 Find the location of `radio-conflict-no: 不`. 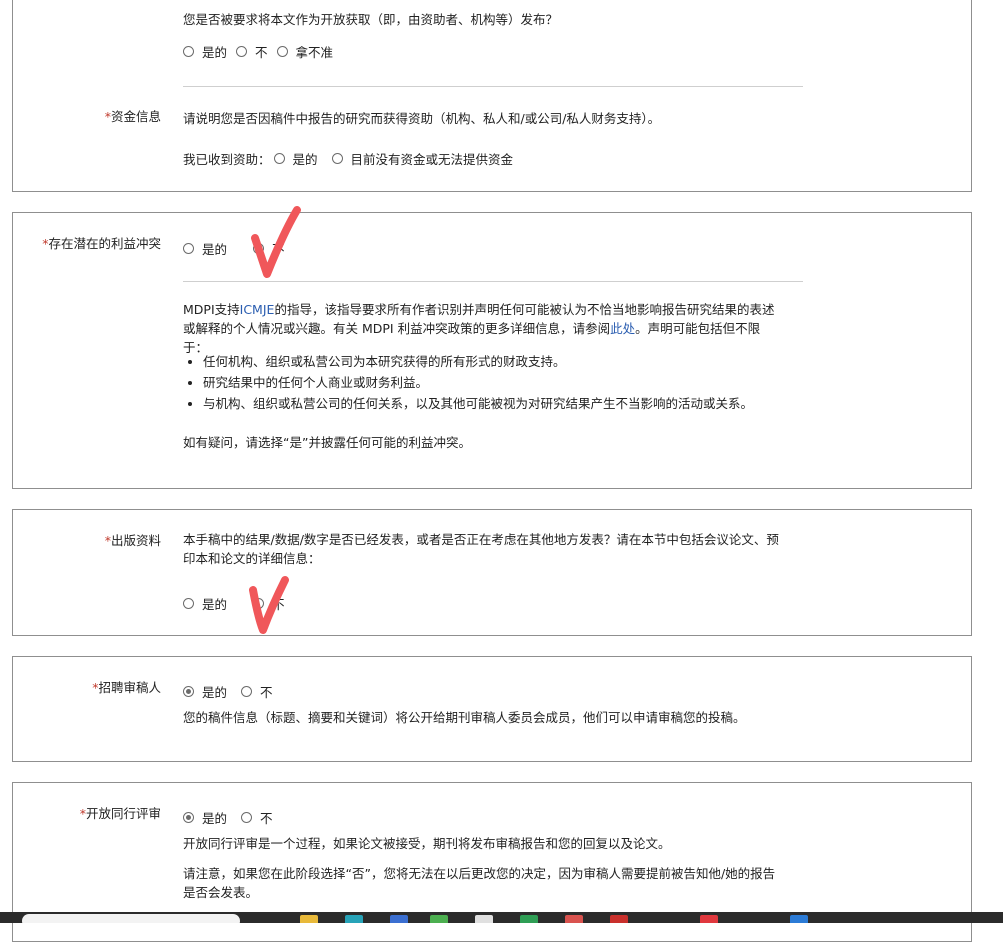

radio-conflict-no: 不 is located at coordinates (269, 248).